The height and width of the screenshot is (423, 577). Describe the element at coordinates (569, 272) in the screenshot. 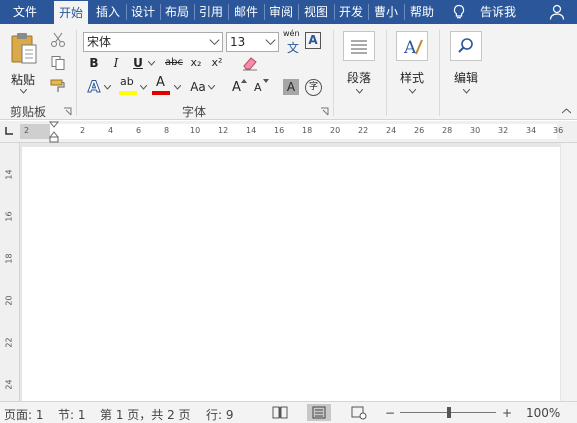

I see `vertical-scrollbar` at that location.